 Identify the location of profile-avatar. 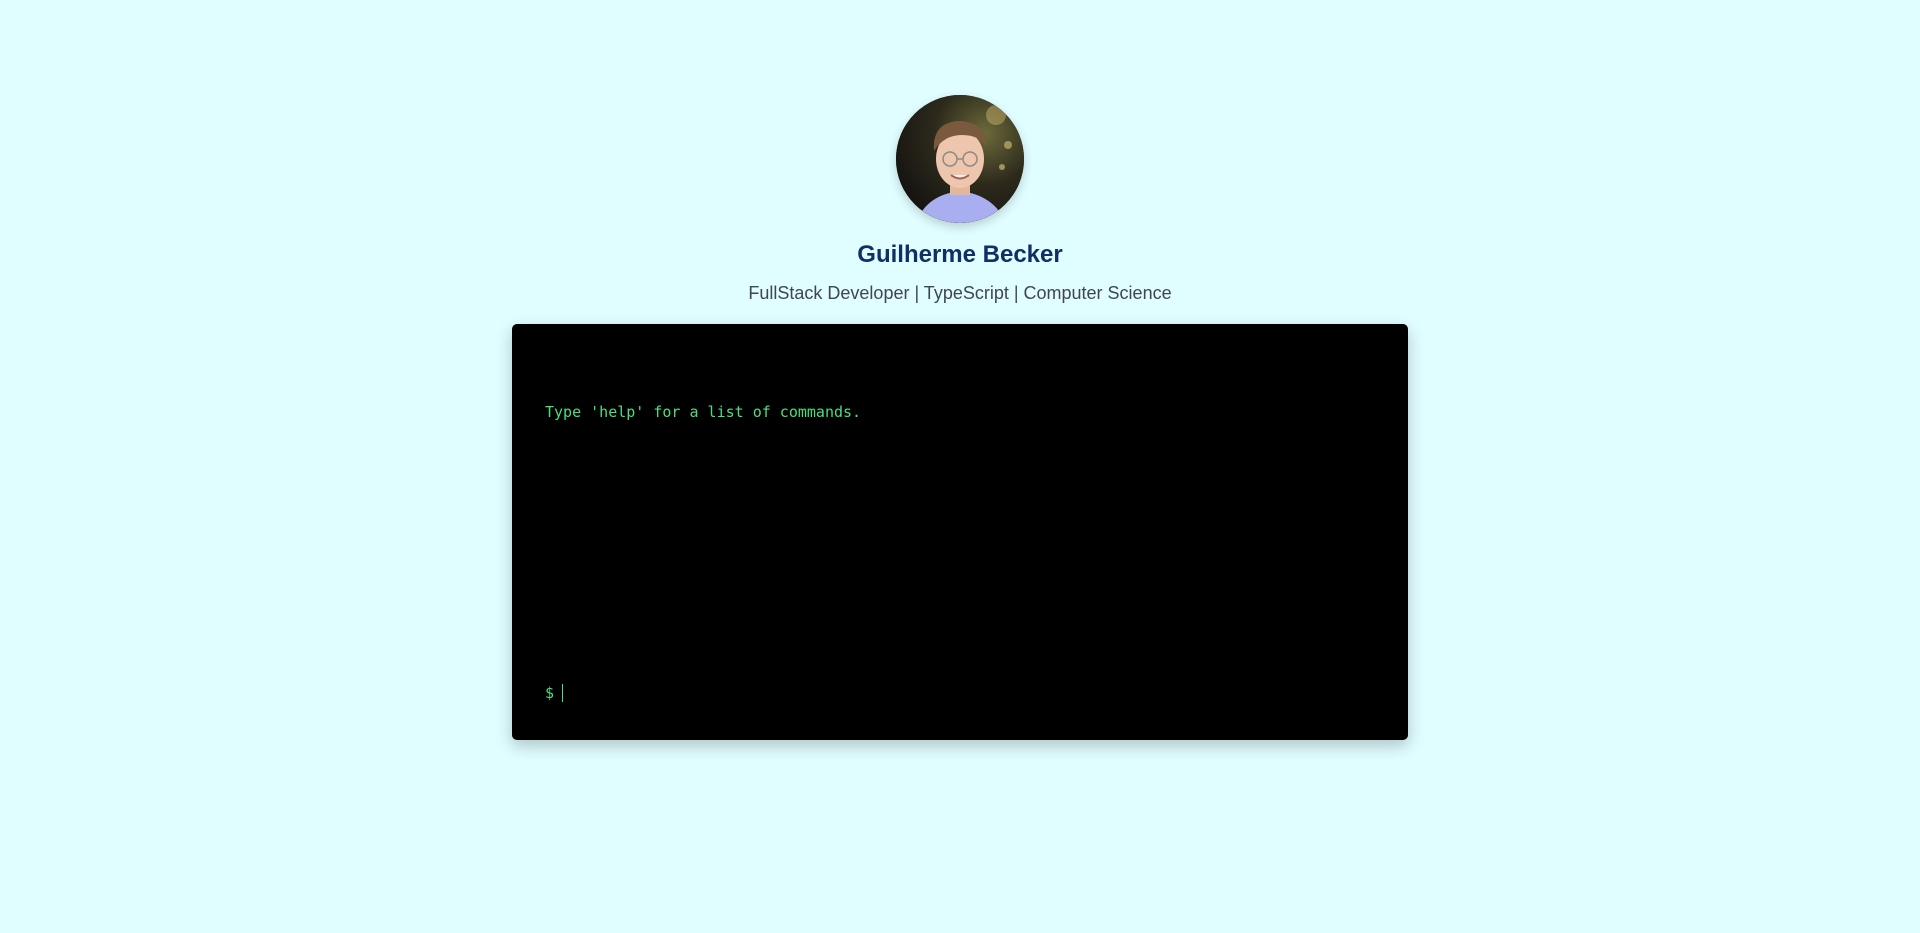
(960, 159).